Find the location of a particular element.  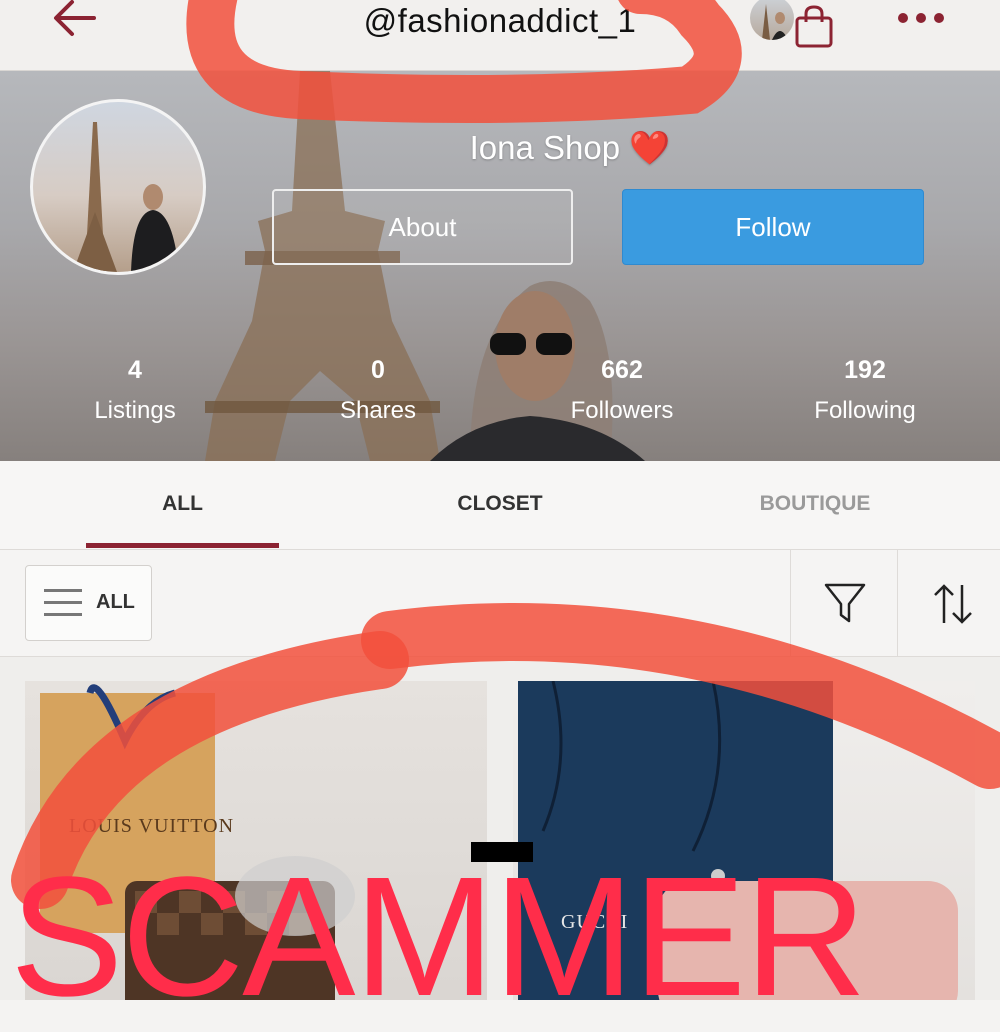

stat-label: Following is located at coordinates (865, 410).